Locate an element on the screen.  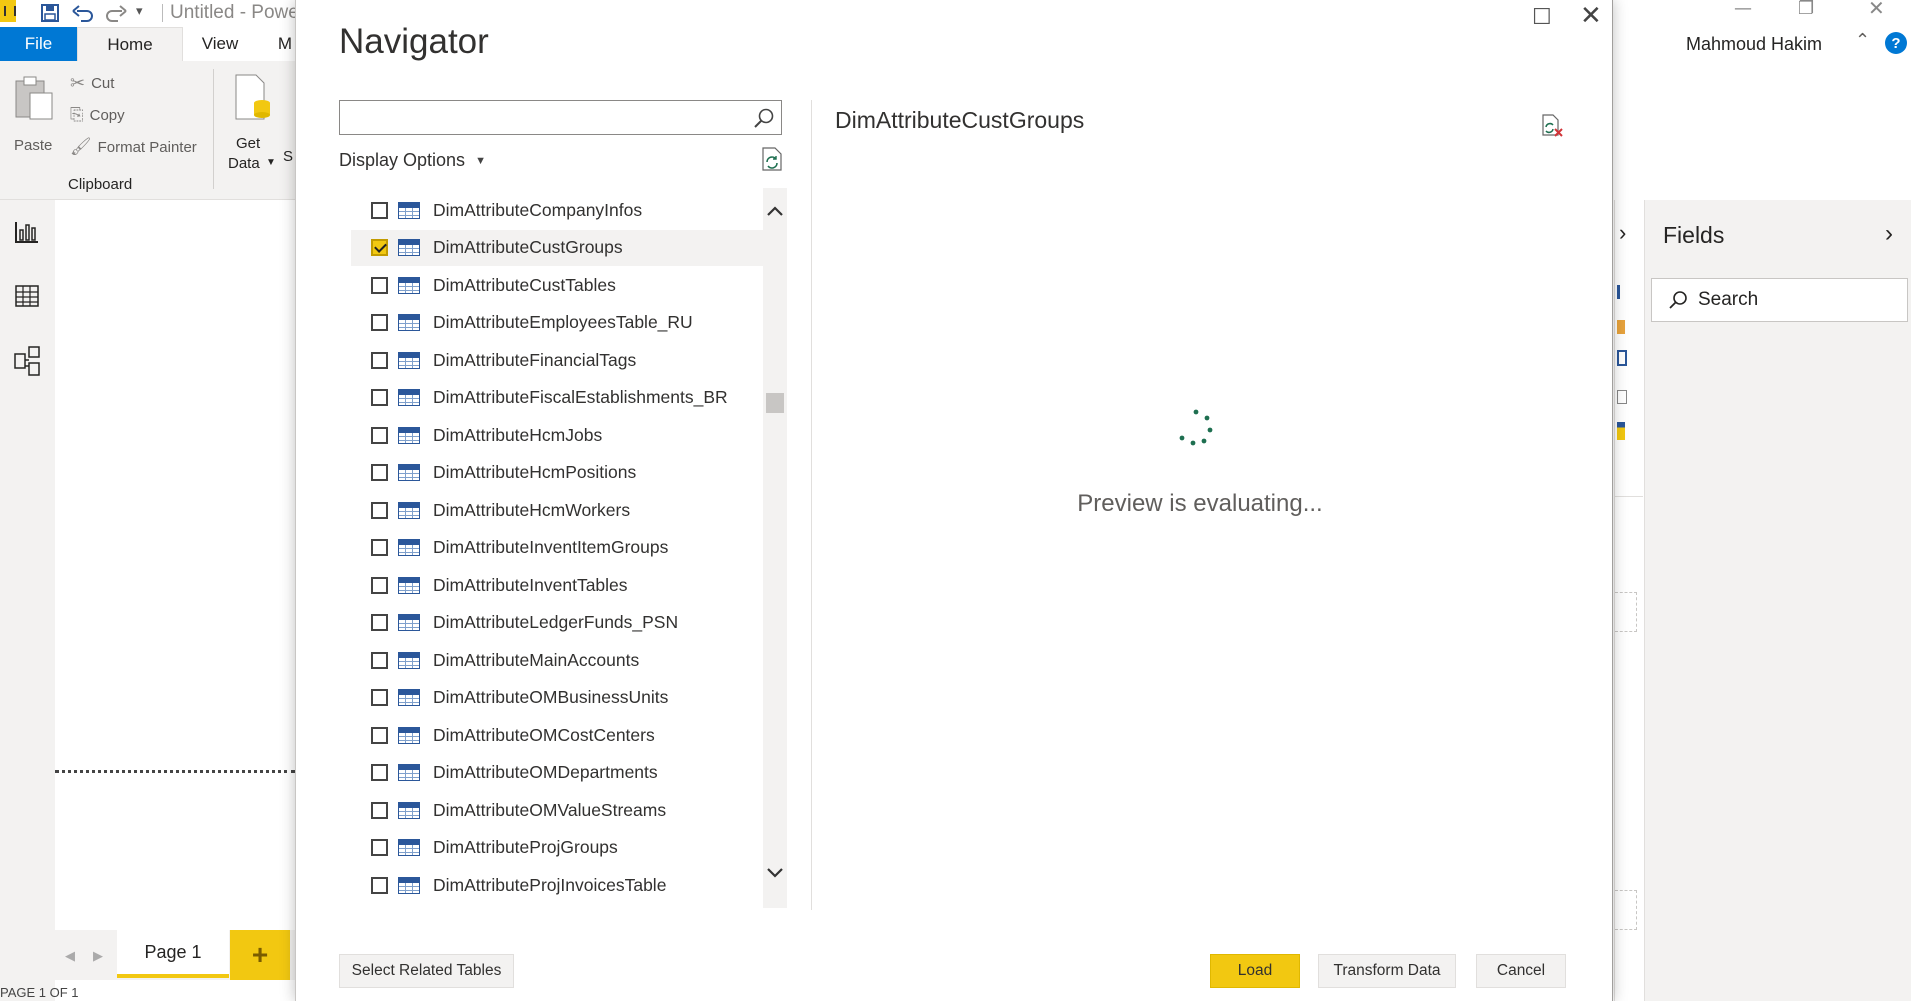
redo-icon is located at coordinates (116, 13).